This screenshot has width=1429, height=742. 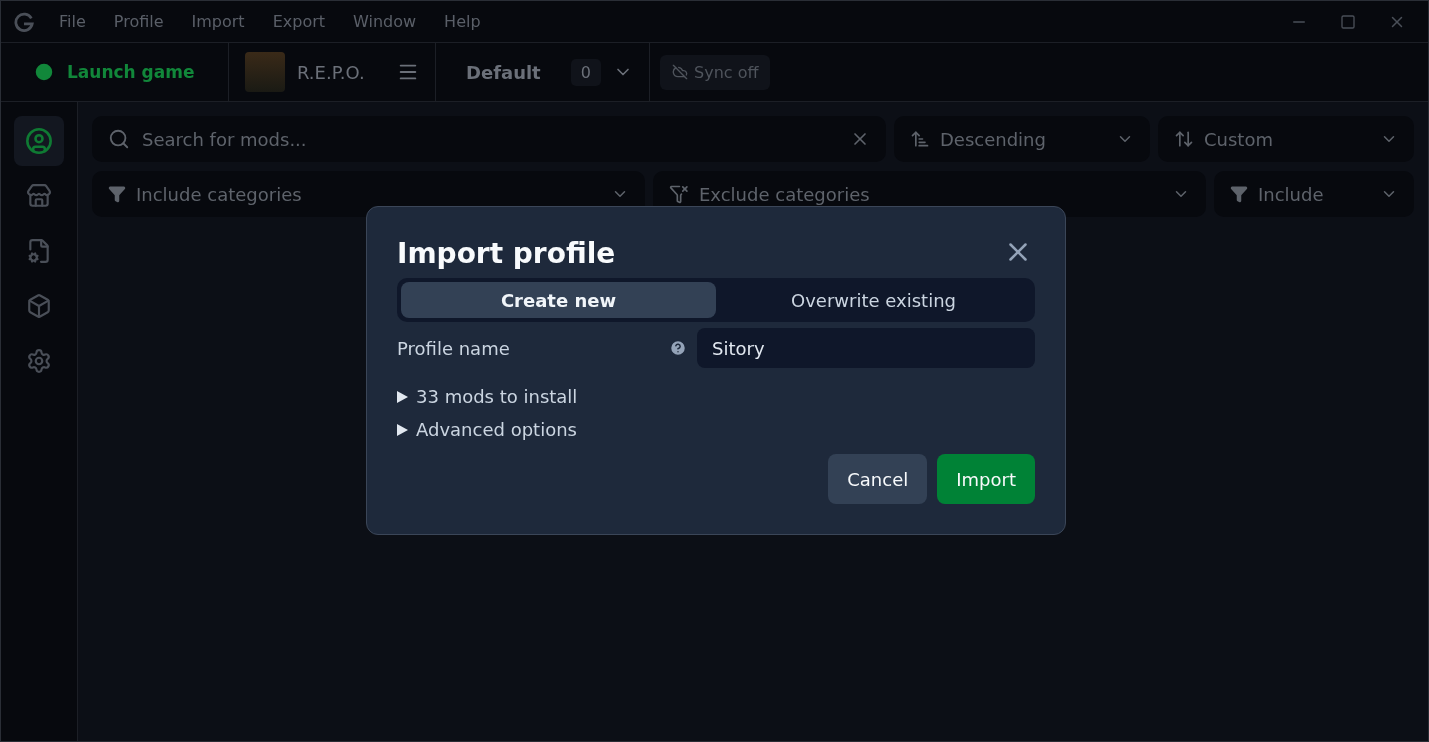 What do you see at coordinates (454, 348) in the screenshot?
I see `field-label: Profile name` at bounding box center [454, 348].